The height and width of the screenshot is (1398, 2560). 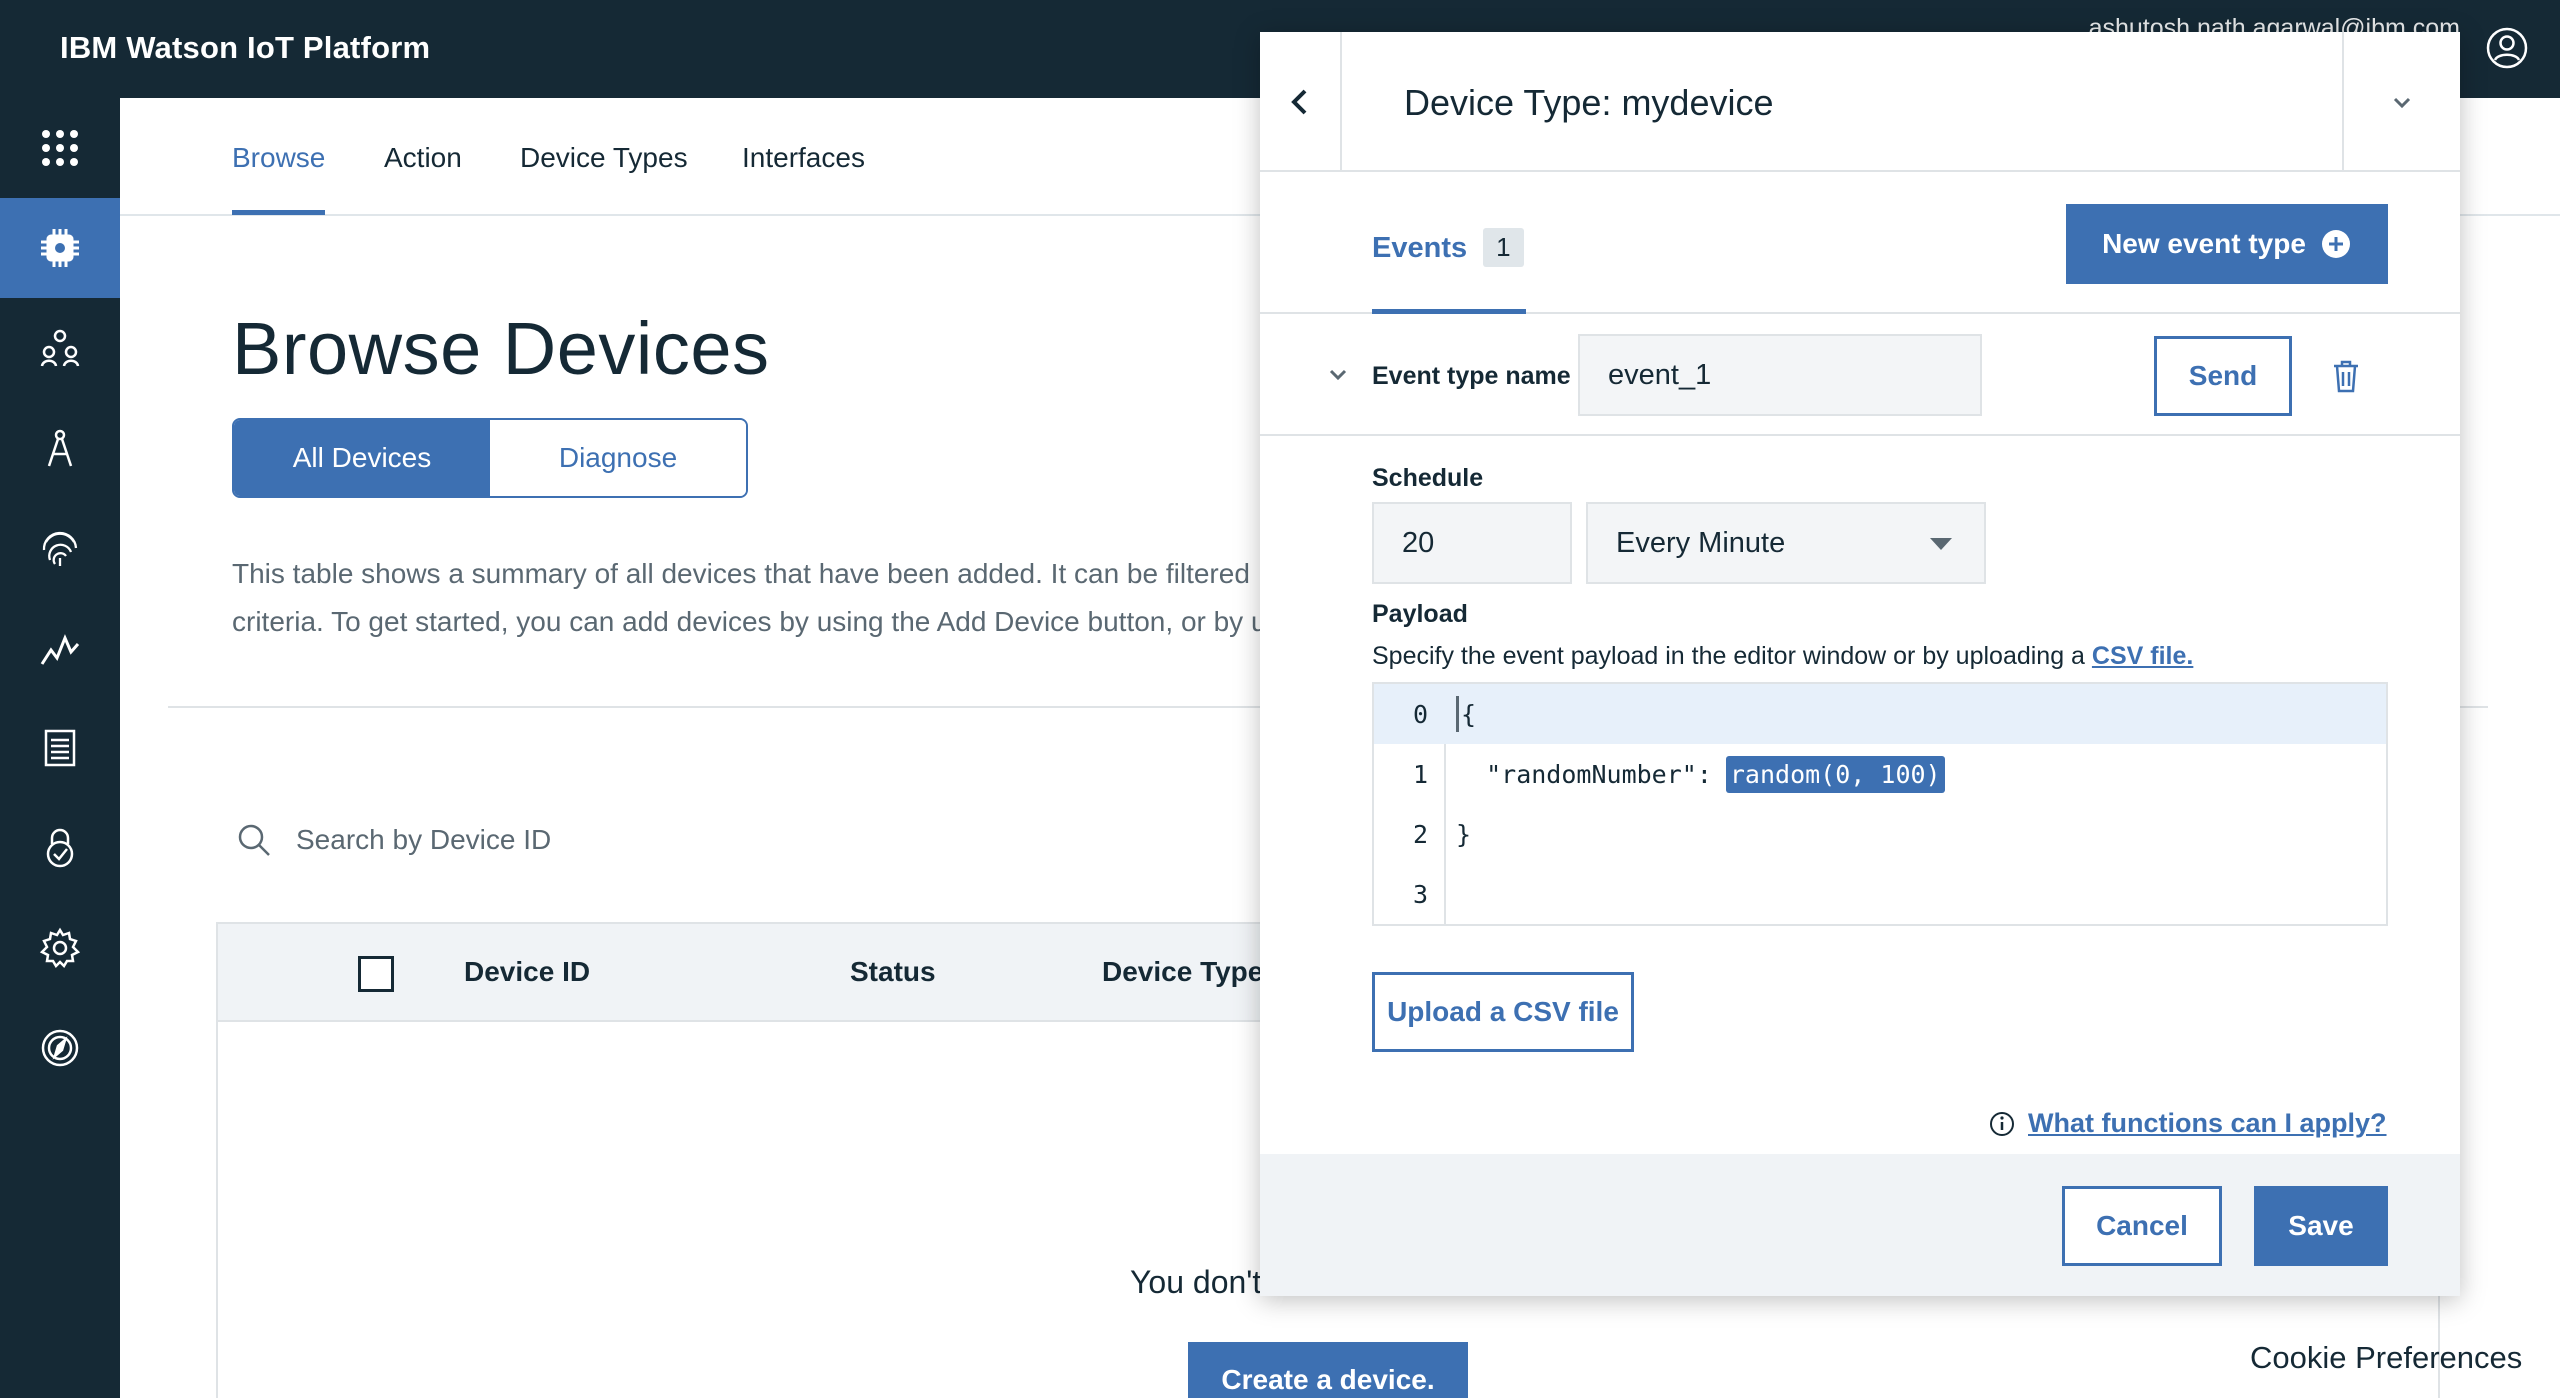 What do you see at coordinates (362, 458) in the screenshot?
I see `all-devices-button: All Devices` at bounding box center [362, 458].